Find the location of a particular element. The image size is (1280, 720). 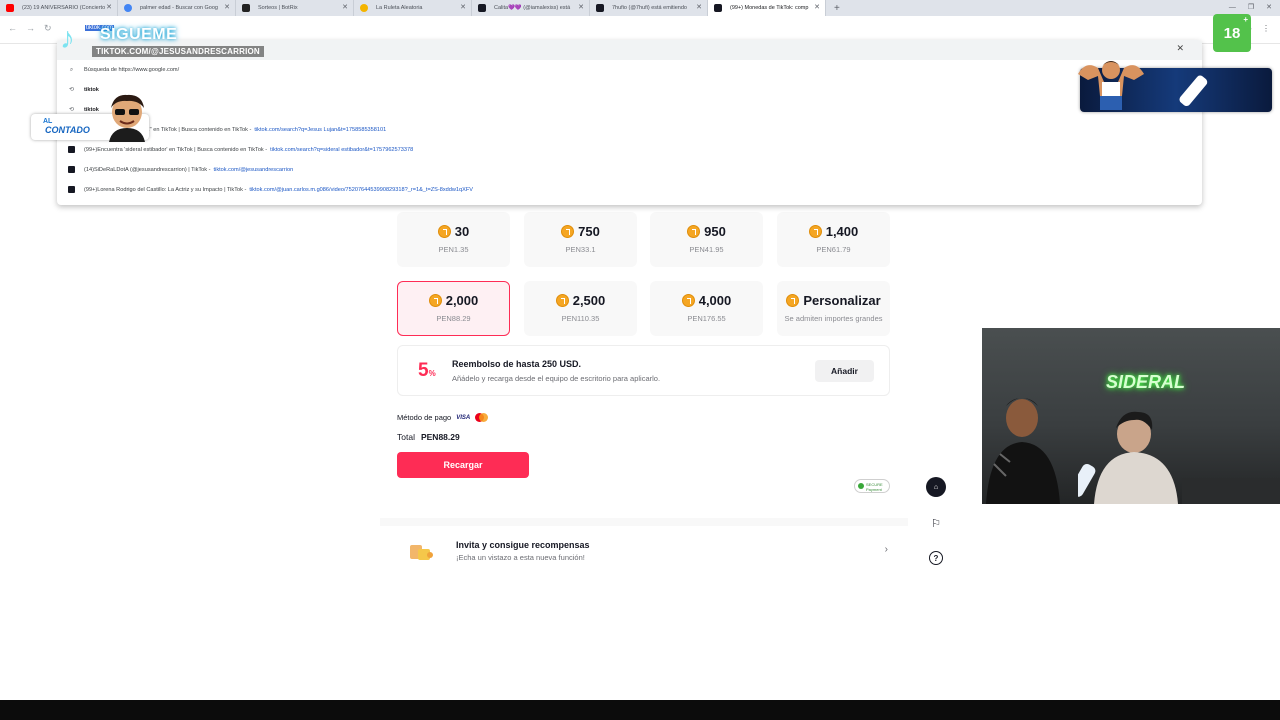

coin-package-card: 2,500 PEN110.35 is located at coordinates (580, 308).